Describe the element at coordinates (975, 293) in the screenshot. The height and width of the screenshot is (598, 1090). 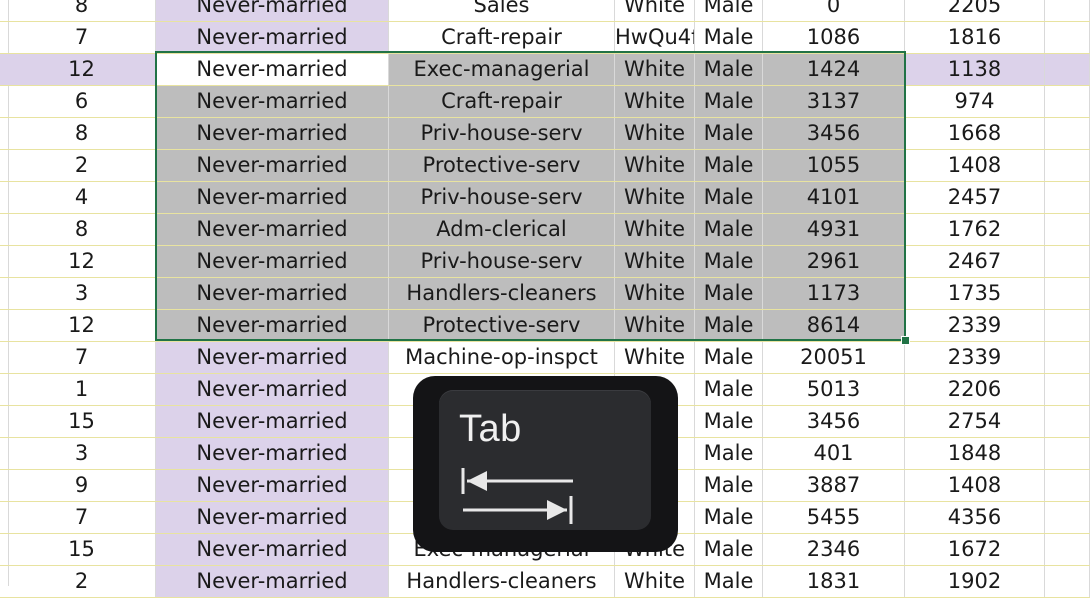
I see `cell-hours-value: 1735` at that location.